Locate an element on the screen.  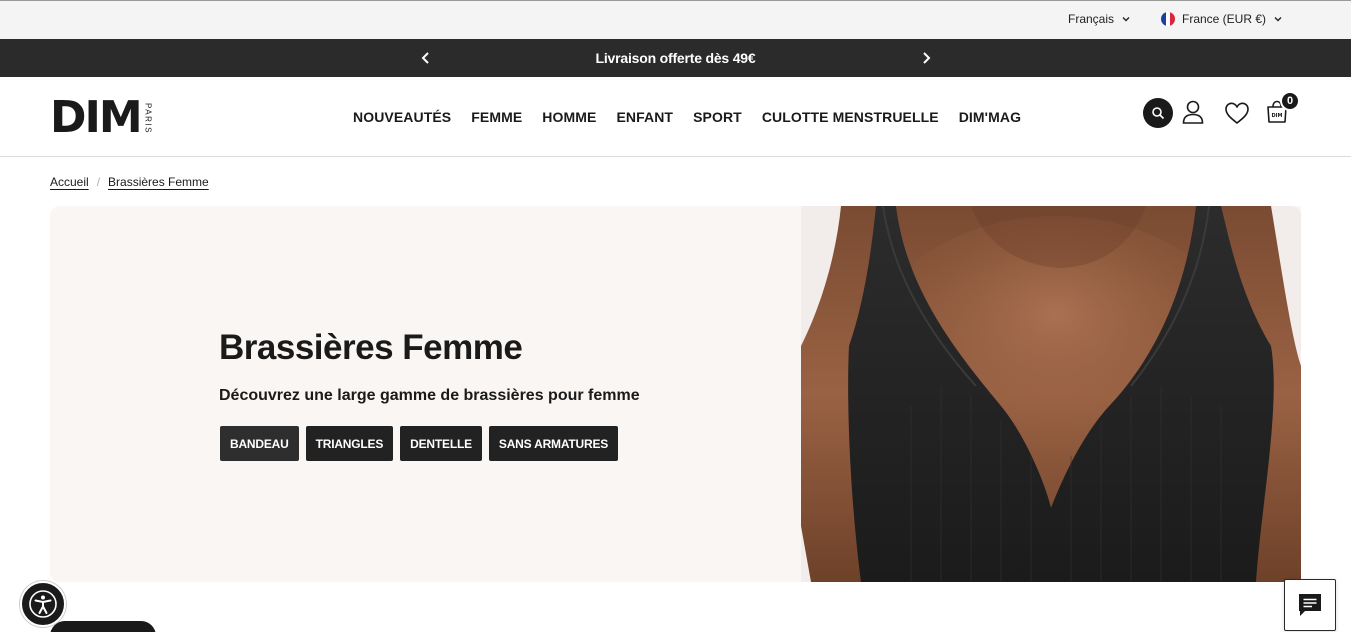
france-flag-icon is located at coordinates (1168, 19).